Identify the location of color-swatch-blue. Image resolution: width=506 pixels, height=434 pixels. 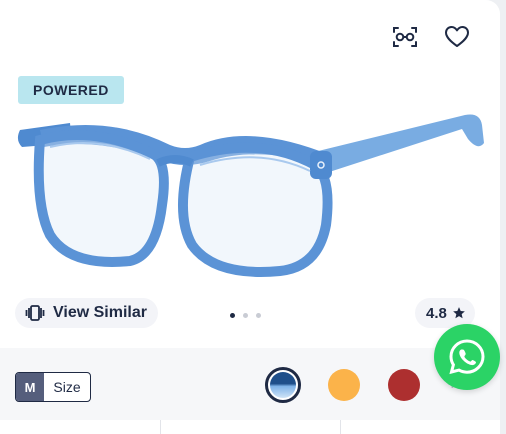
(283, 385).